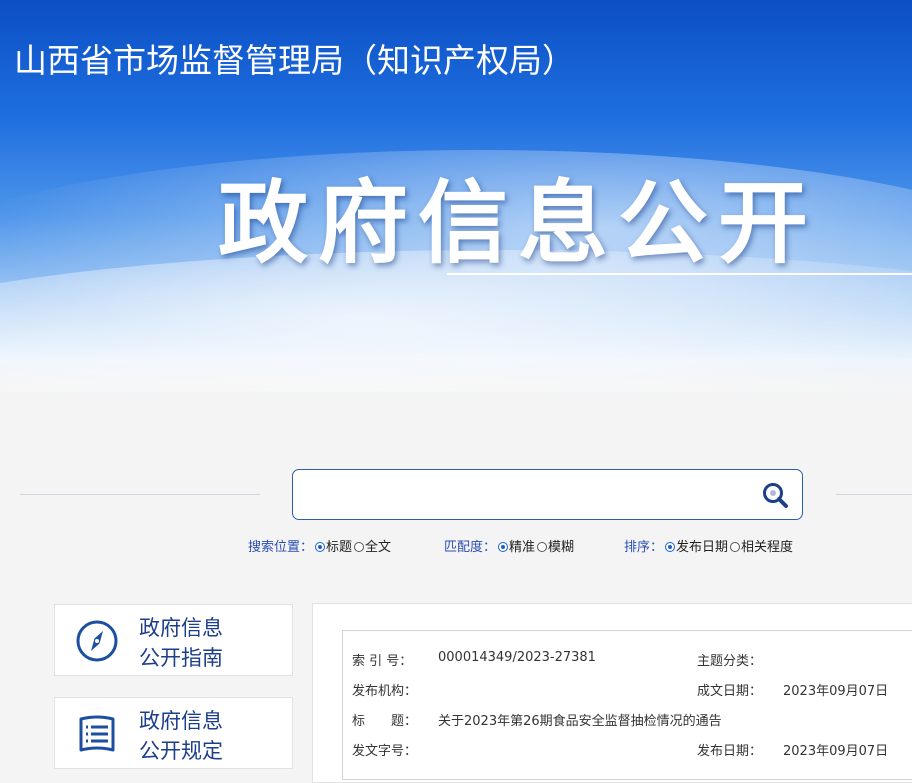  Describe the element at coordinates (730, 751) in the screenshot. I see `published-date-label: 发布日期：` at that location.